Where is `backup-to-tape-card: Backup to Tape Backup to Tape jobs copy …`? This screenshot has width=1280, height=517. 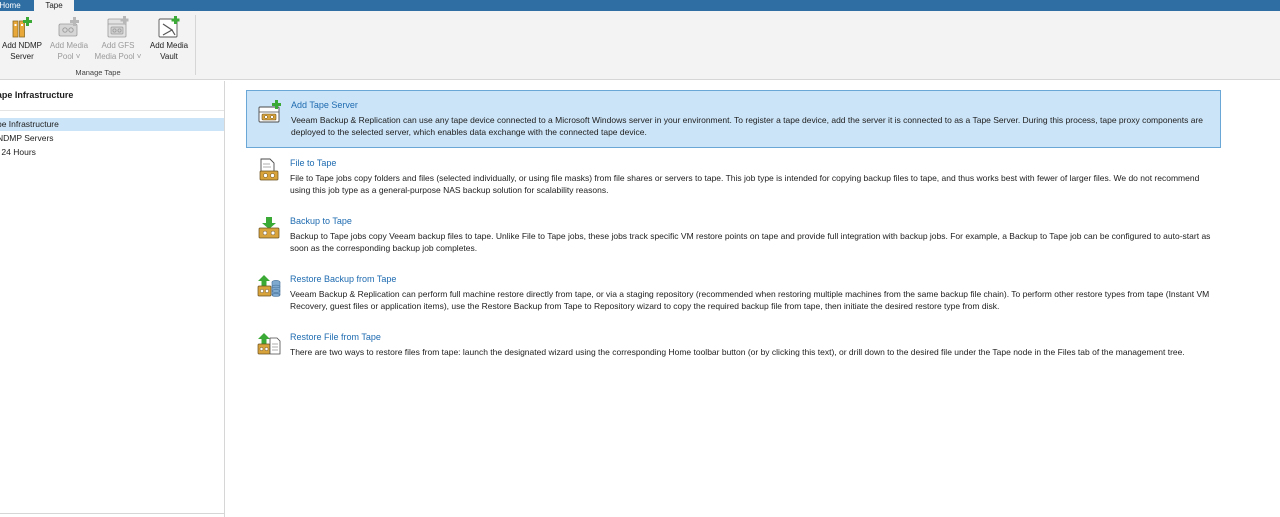
backup-to-tape-card: Backup to Tape Backup to Tape jobs copy … is located at coordinates (733, 235).